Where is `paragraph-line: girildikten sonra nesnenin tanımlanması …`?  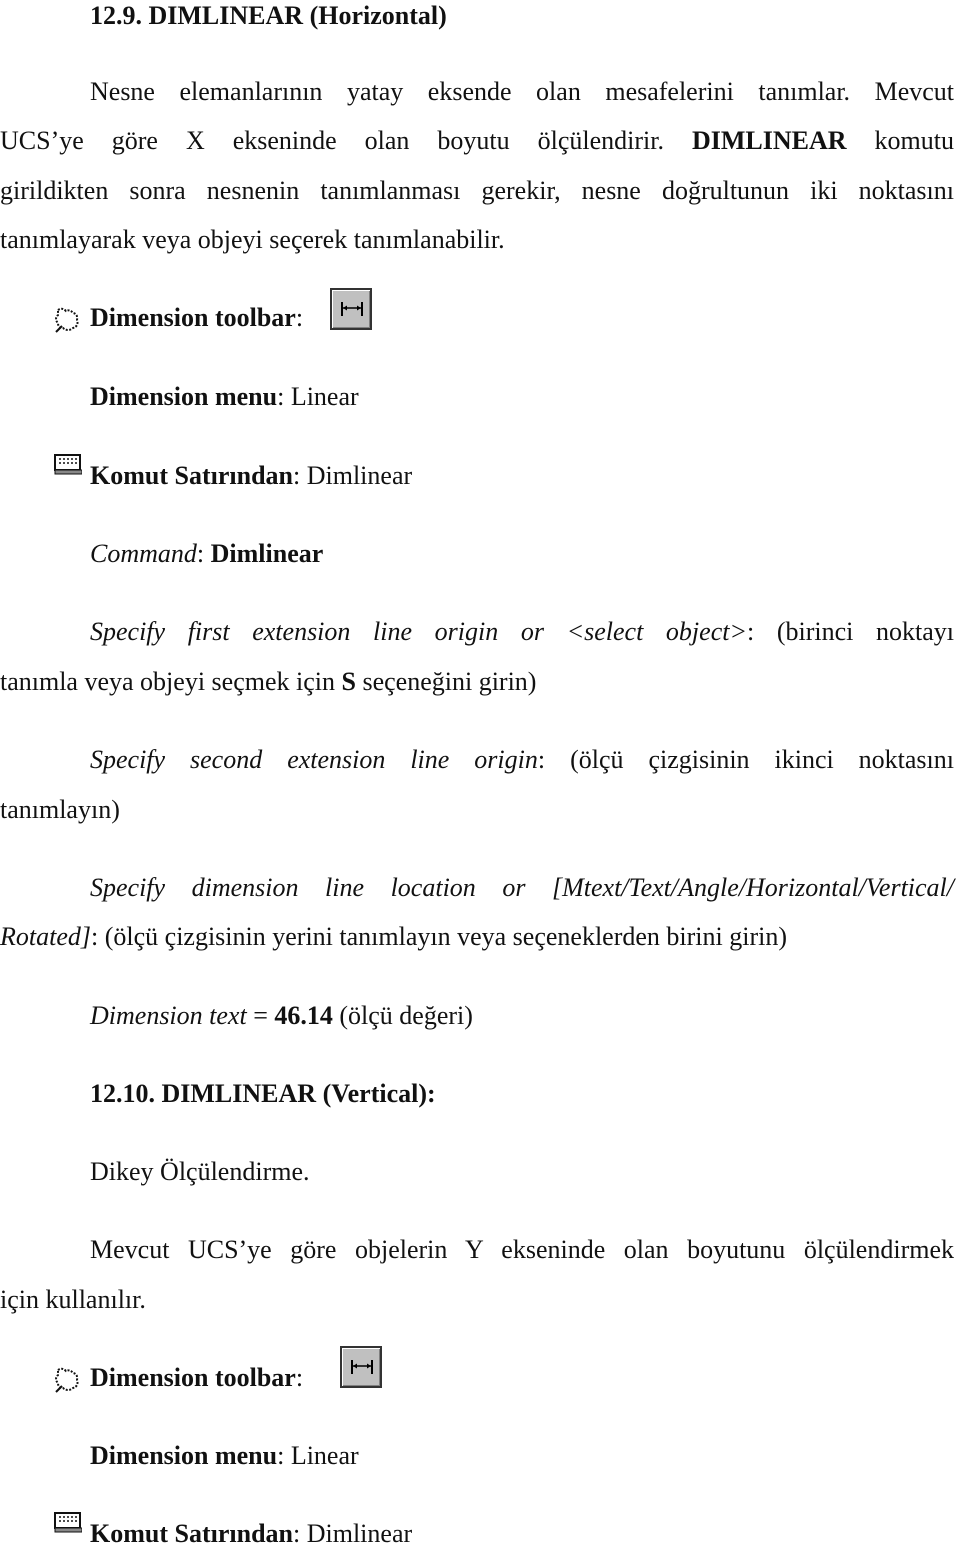
paragraph-line: girildikten sonra nesnenin tanımlanması … is located at coordinates (477, 190).